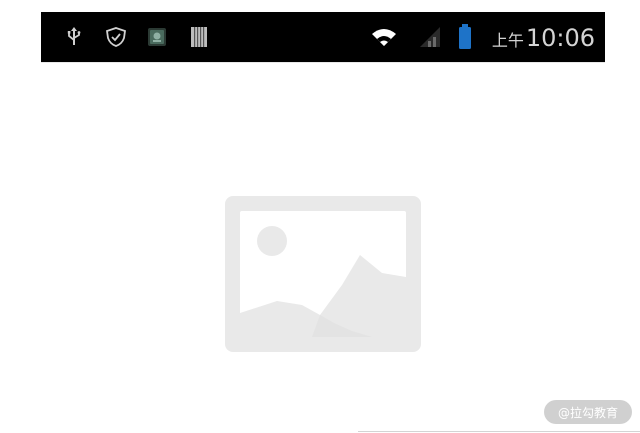 This screenshot has width=640, height=433. What do you see at coordinates (465, 37) in the screenshot?
I see `battery-icon` at bounding box center [465, 37].